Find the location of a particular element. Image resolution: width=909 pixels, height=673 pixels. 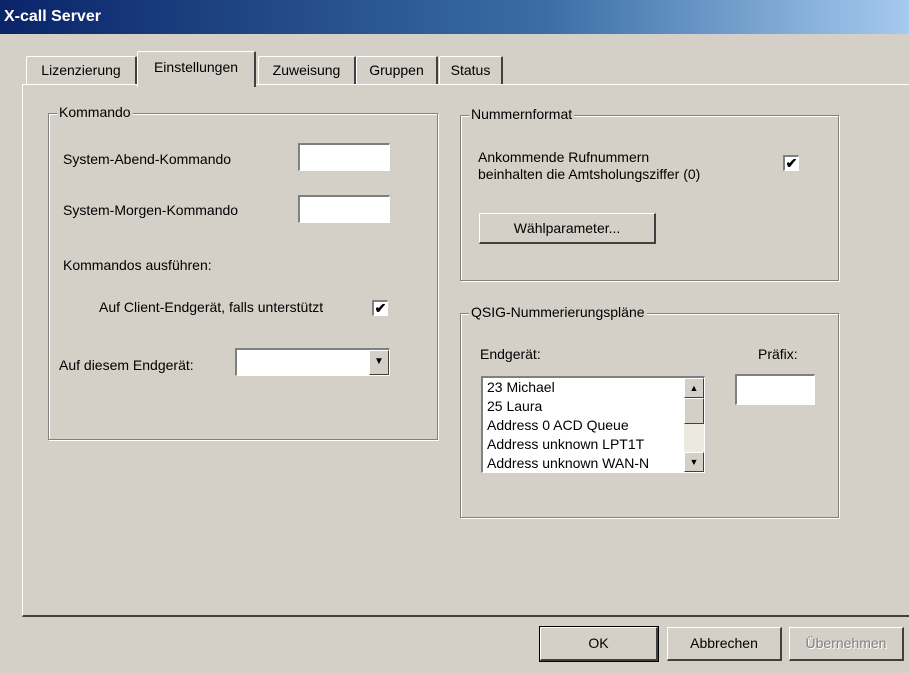

scrollbar-thumb is located at coordinates (694, 411).